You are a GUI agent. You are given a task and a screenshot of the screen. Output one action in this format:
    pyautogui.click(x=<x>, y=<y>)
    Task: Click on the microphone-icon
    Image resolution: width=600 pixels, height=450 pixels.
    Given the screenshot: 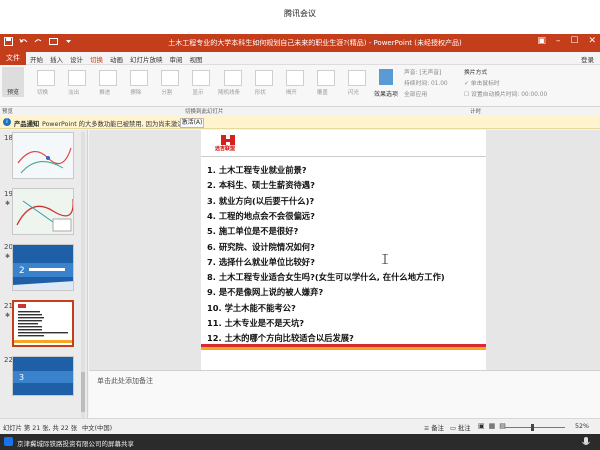 What is the action you would take?
    pyautogui.click(x=586, y=442)
    